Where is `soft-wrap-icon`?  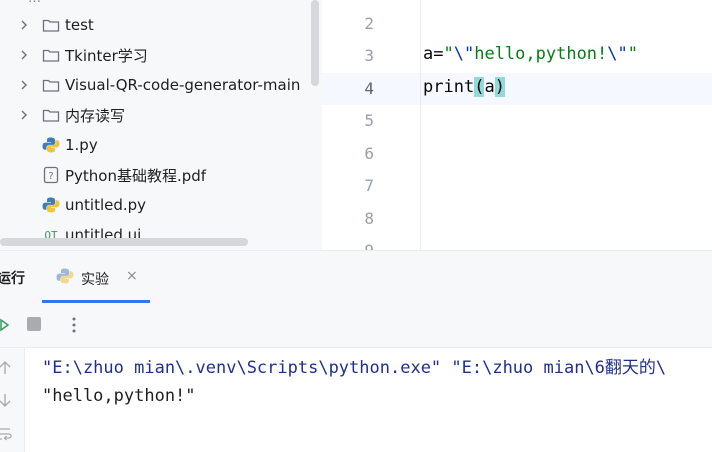 soft-wrap-icon is located at coordinates (6, 434).